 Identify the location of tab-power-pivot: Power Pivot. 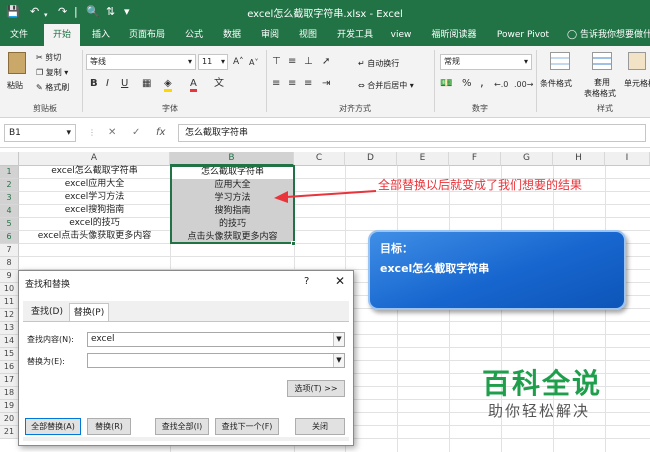
(523, 35).